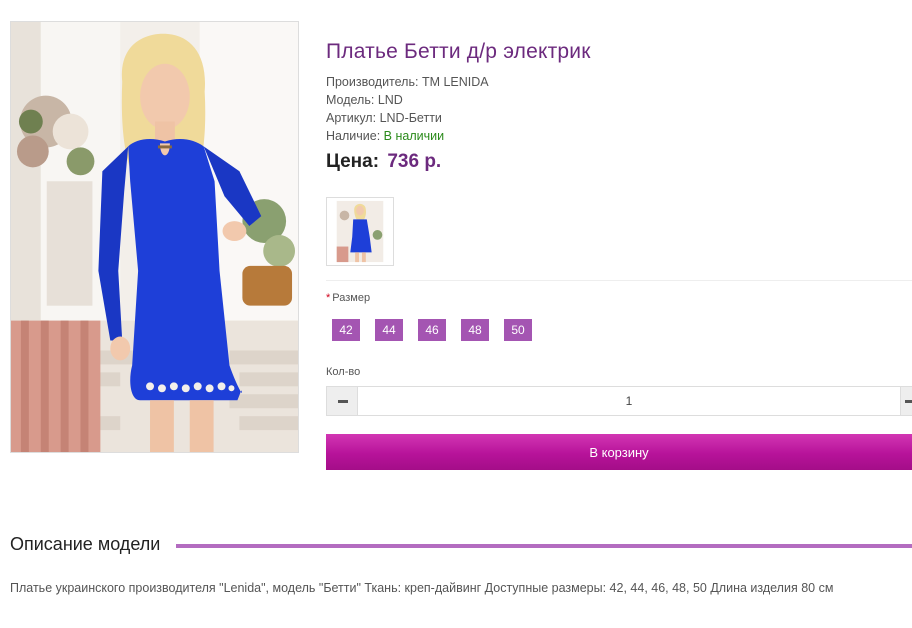 Image resolution: width=912 pixels, height=628 pixels. Describe the element at coordinates (383, 162) in the screenshot. I see `price: Цена: 736 р.` at that location.